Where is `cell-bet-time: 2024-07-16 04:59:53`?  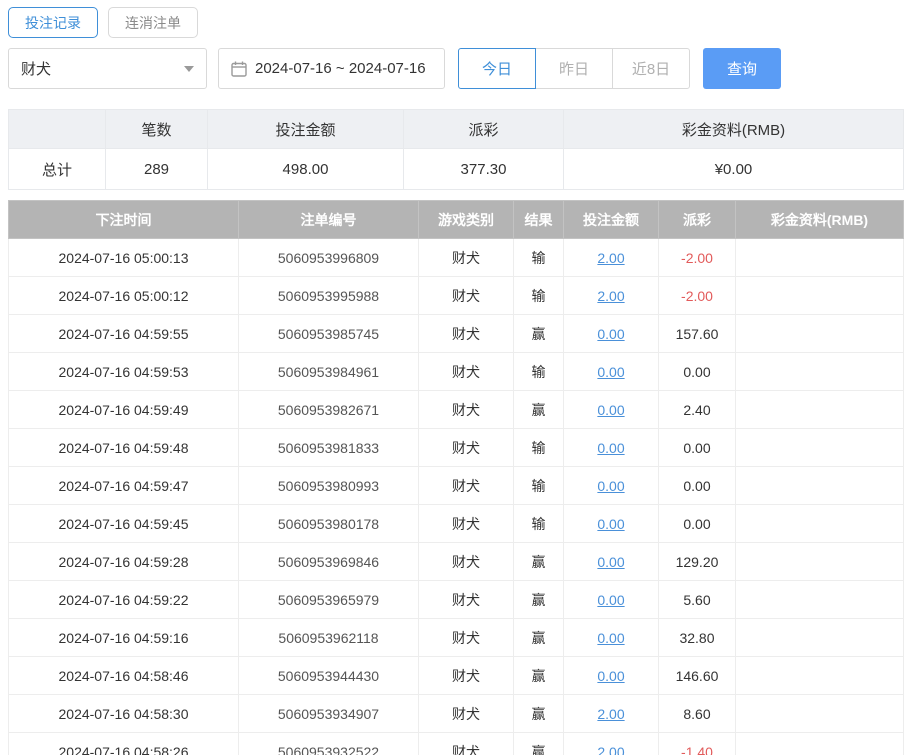
cell-bet-time: 2024-07-16 04:59:53 is located at coordinates (123, 371).